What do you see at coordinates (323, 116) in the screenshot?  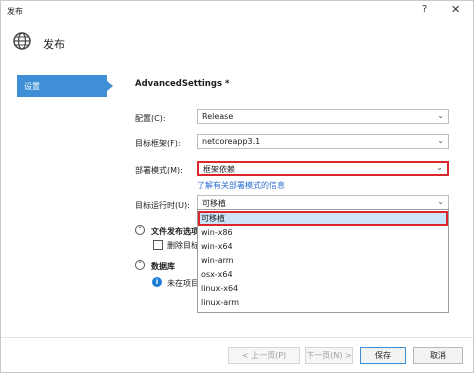 I see `configuration-select: Release ⌄` at bounding box center [323, 116].